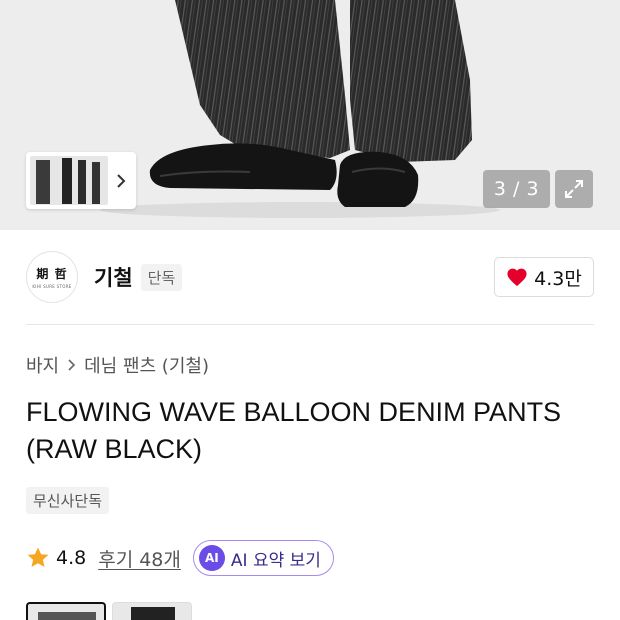  Describe the element at coordinates (68, 500) in the screenshot. I see `exclusive-tag: 무신사단독` at that location.